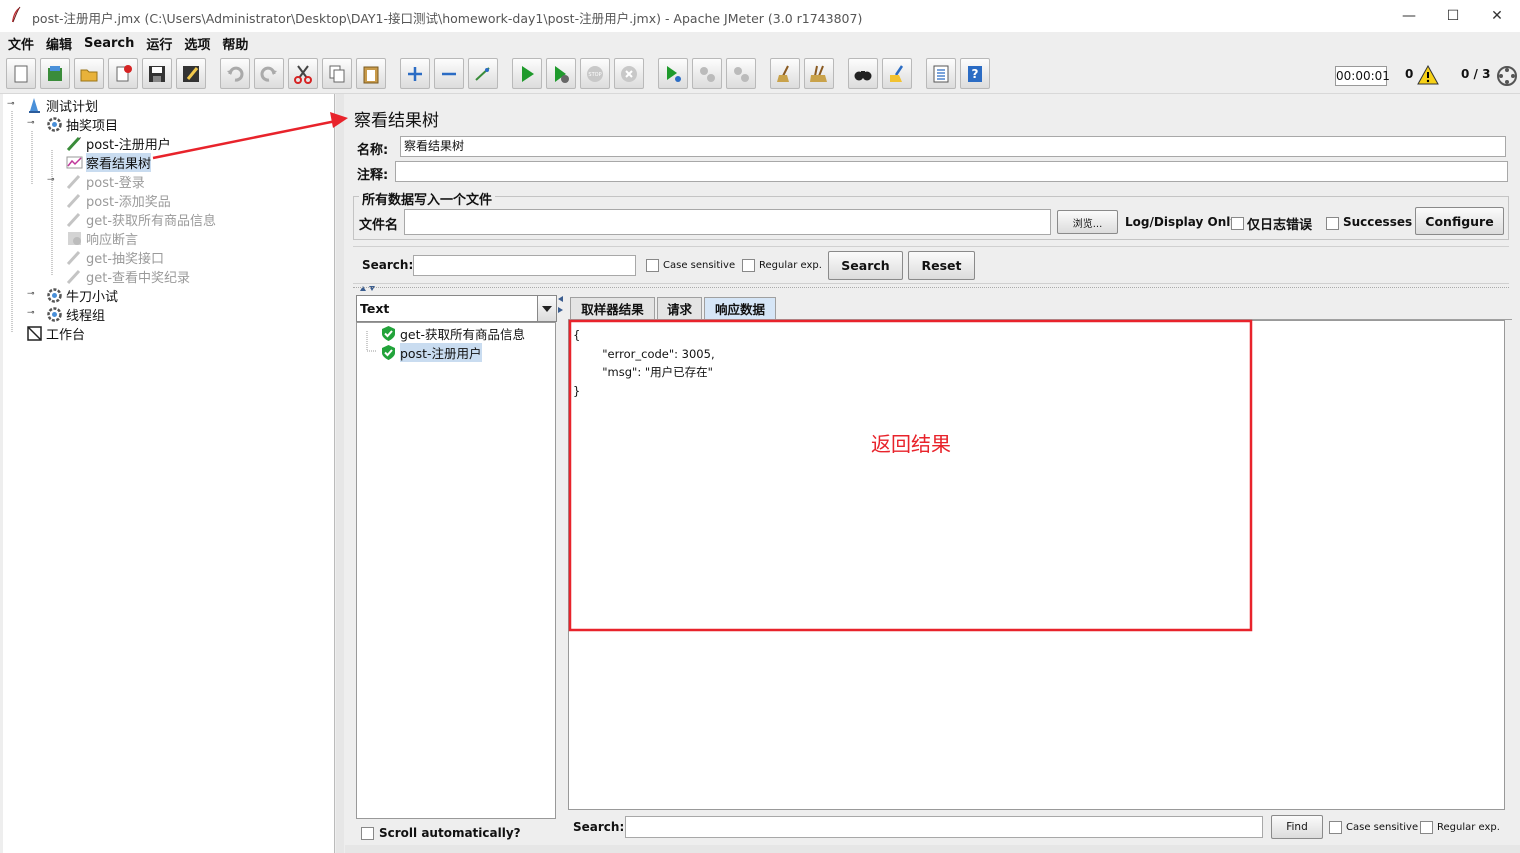  I want to click on clear-all-button, so click(819, 73).